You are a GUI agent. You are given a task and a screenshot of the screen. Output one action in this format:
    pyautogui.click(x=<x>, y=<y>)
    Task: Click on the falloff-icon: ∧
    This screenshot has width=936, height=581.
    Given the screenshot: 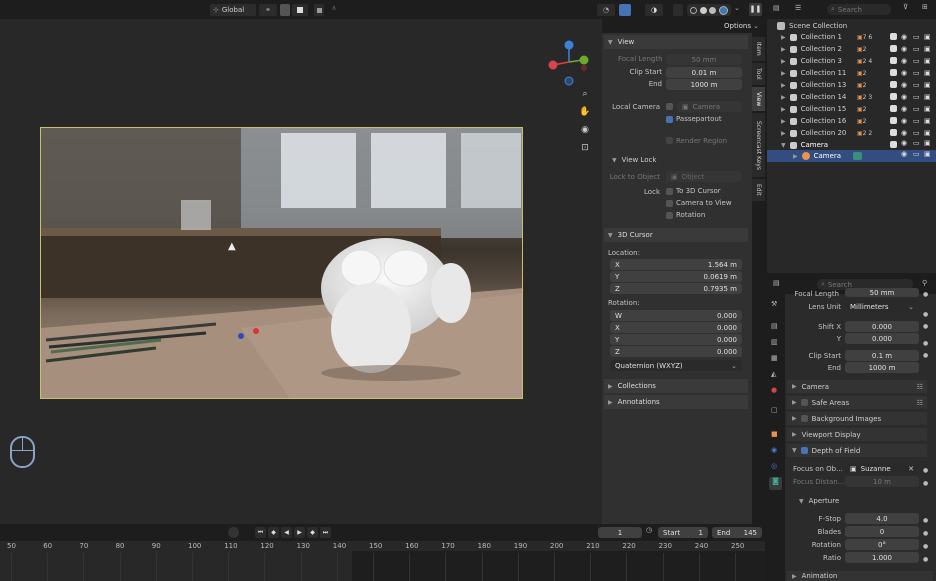 What is the action you would take?
    pyautogui.click(x=334, y=10)
    